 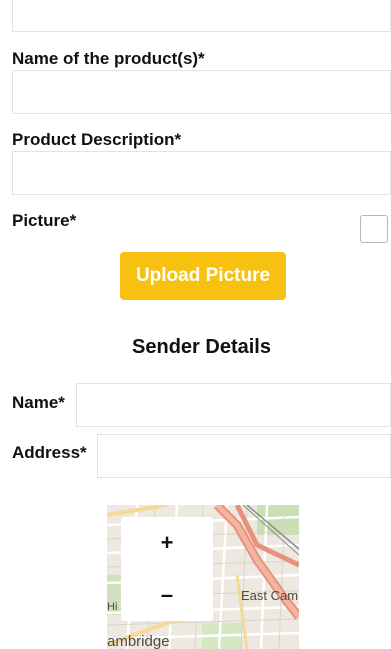 What do you see at coordinates (270, 595) in the screenshot?
I see `map-place-label: East Camb` at bounding box center [270, 595].